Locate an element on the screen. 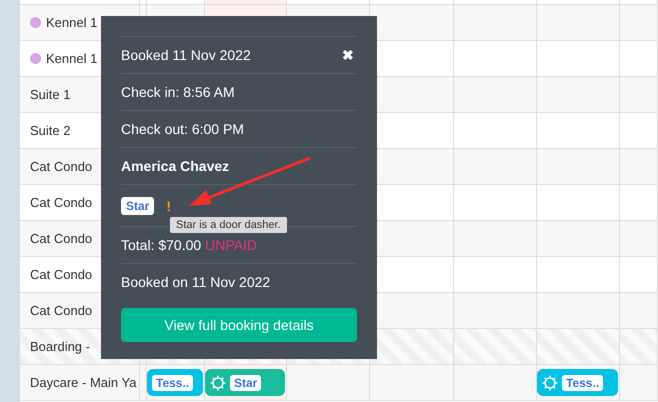  row-label: Suite 1 is located at coordinates (50, 94).